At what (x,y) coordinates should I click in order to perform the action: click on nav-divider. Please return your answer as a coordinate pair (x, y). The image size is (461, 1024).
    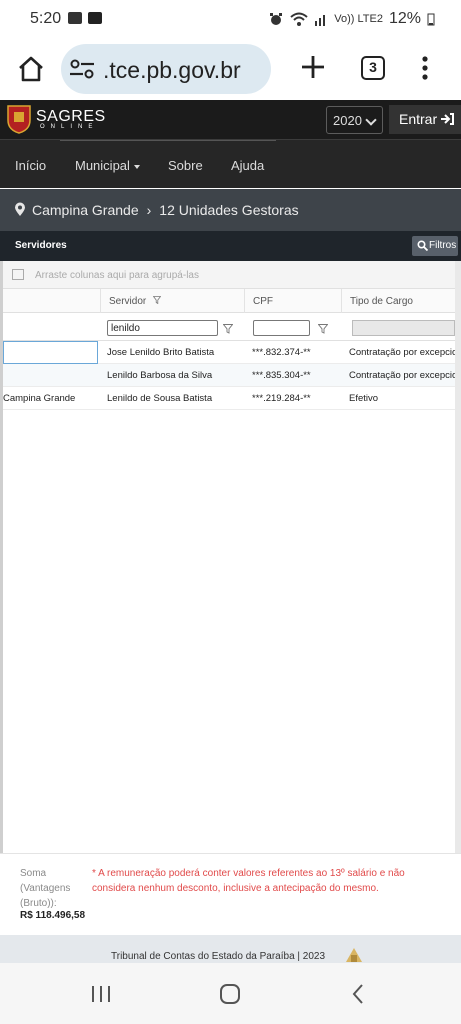
    Looking at the image, I should click on (168, 140).